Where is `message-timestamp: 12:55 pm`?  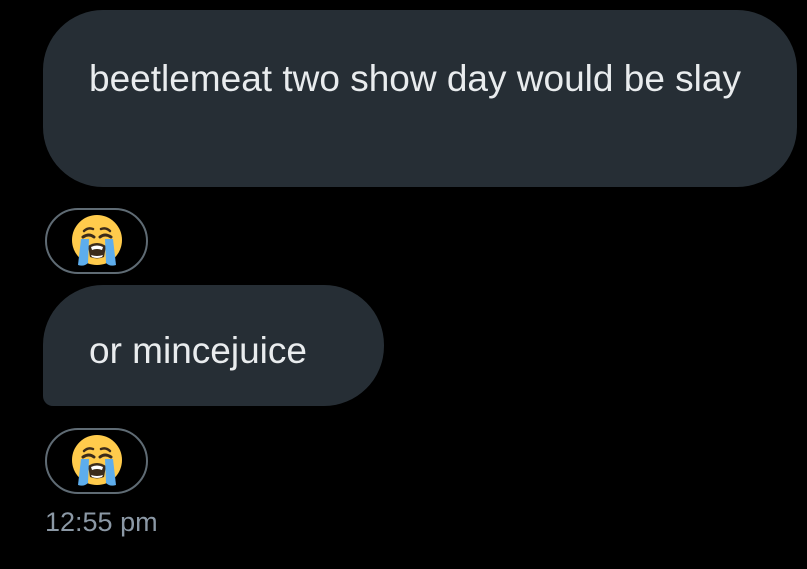
message-timestamp: 12:55 pm is located at coordinates (101, 522).